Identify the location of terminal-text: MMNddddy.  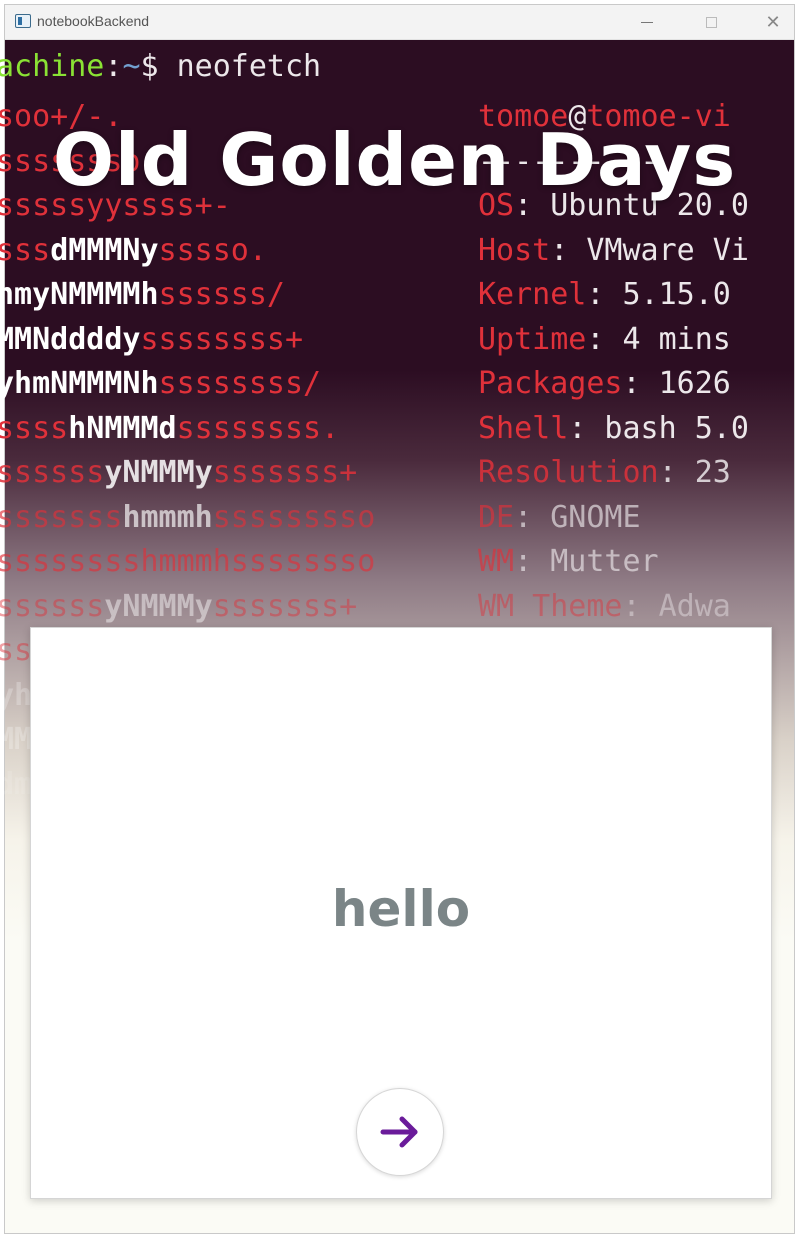
(70, 339).